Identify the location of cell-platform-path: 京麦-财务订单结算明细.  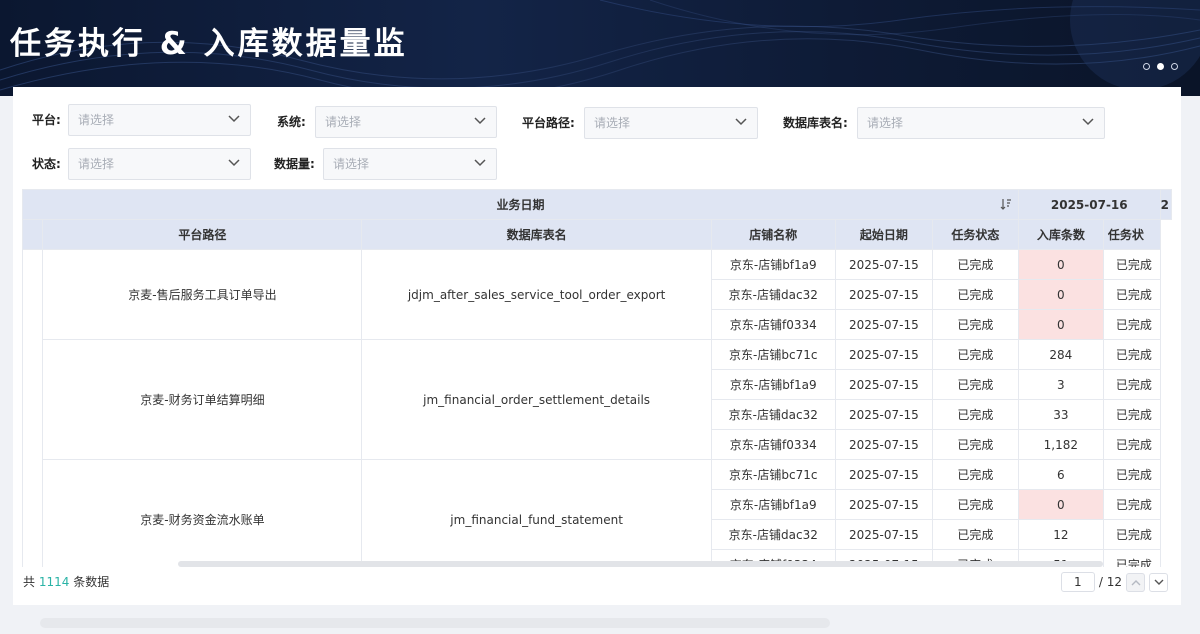
(202, 399).